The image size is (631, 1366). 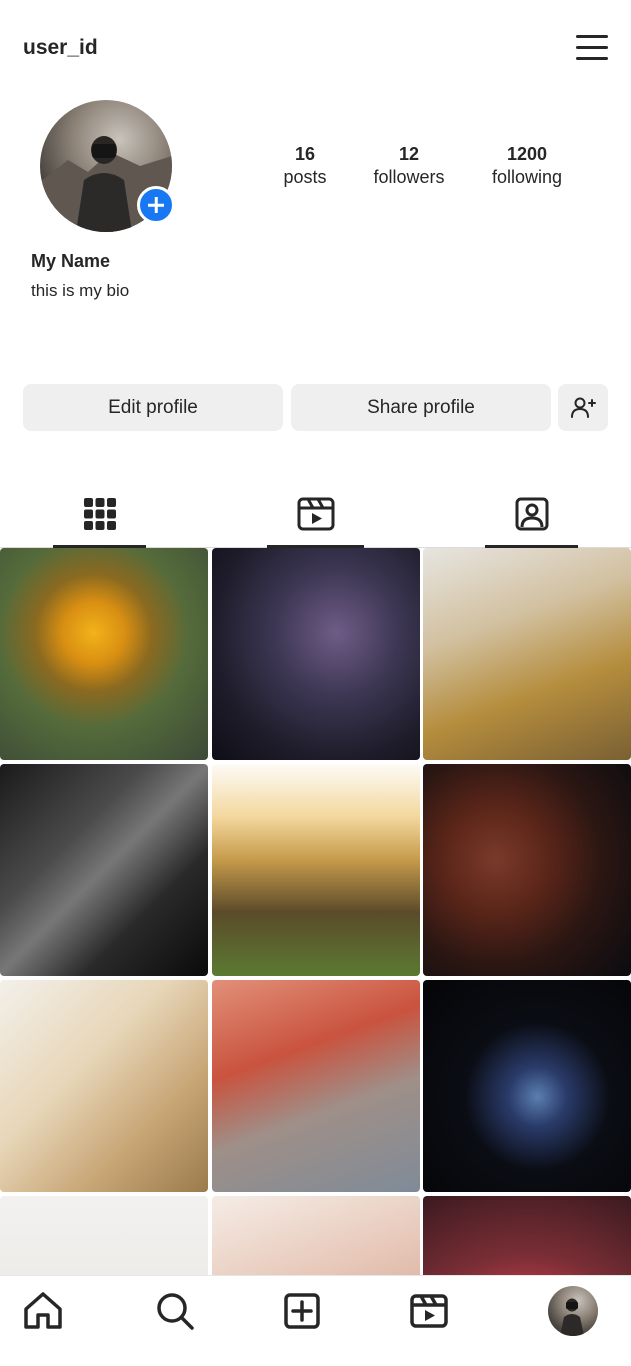 What do you see at coordinates (527, 1086) in the screenshot?
I see `post-thumbnail-laptop-glow` at bounding box center [527, 1086].